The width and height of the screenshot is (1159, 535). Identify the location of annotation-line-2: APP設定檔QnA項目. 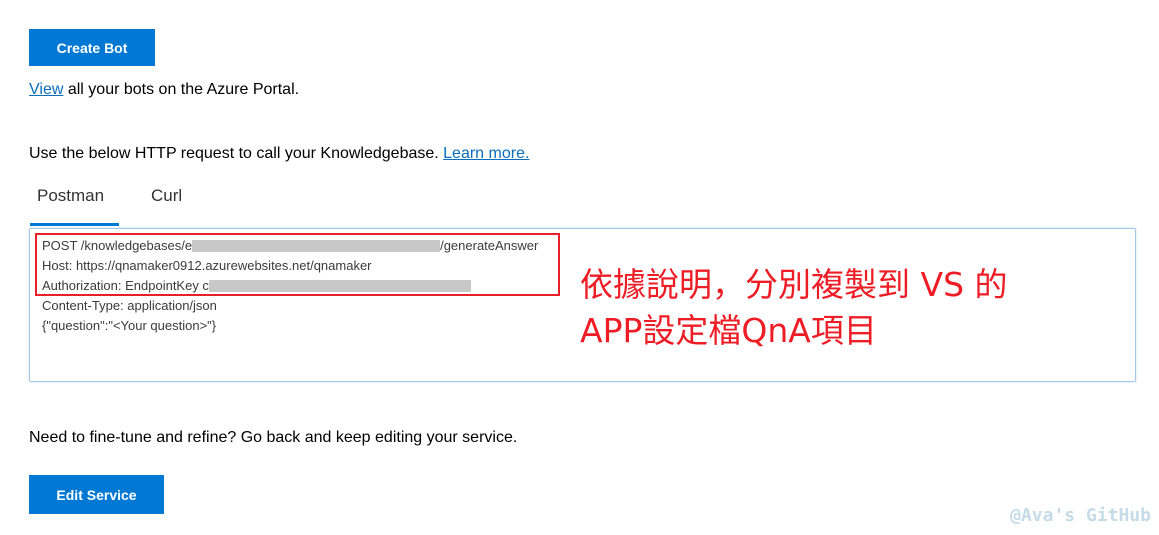
(728, 330).